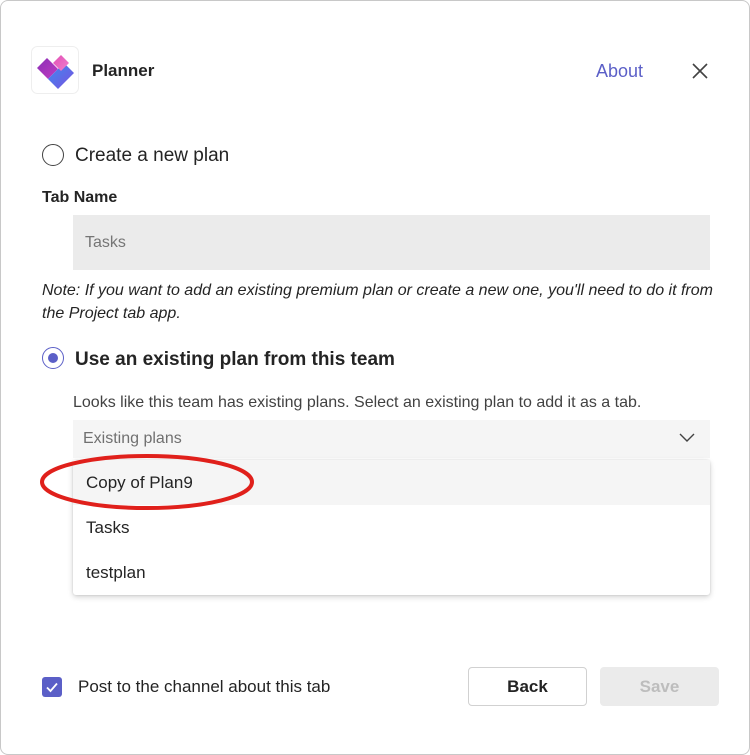  What do you see at coordinates (108, 527) in the screenshot?
I see `plan-option-label: Tasks` at bounding box center [108, 527].